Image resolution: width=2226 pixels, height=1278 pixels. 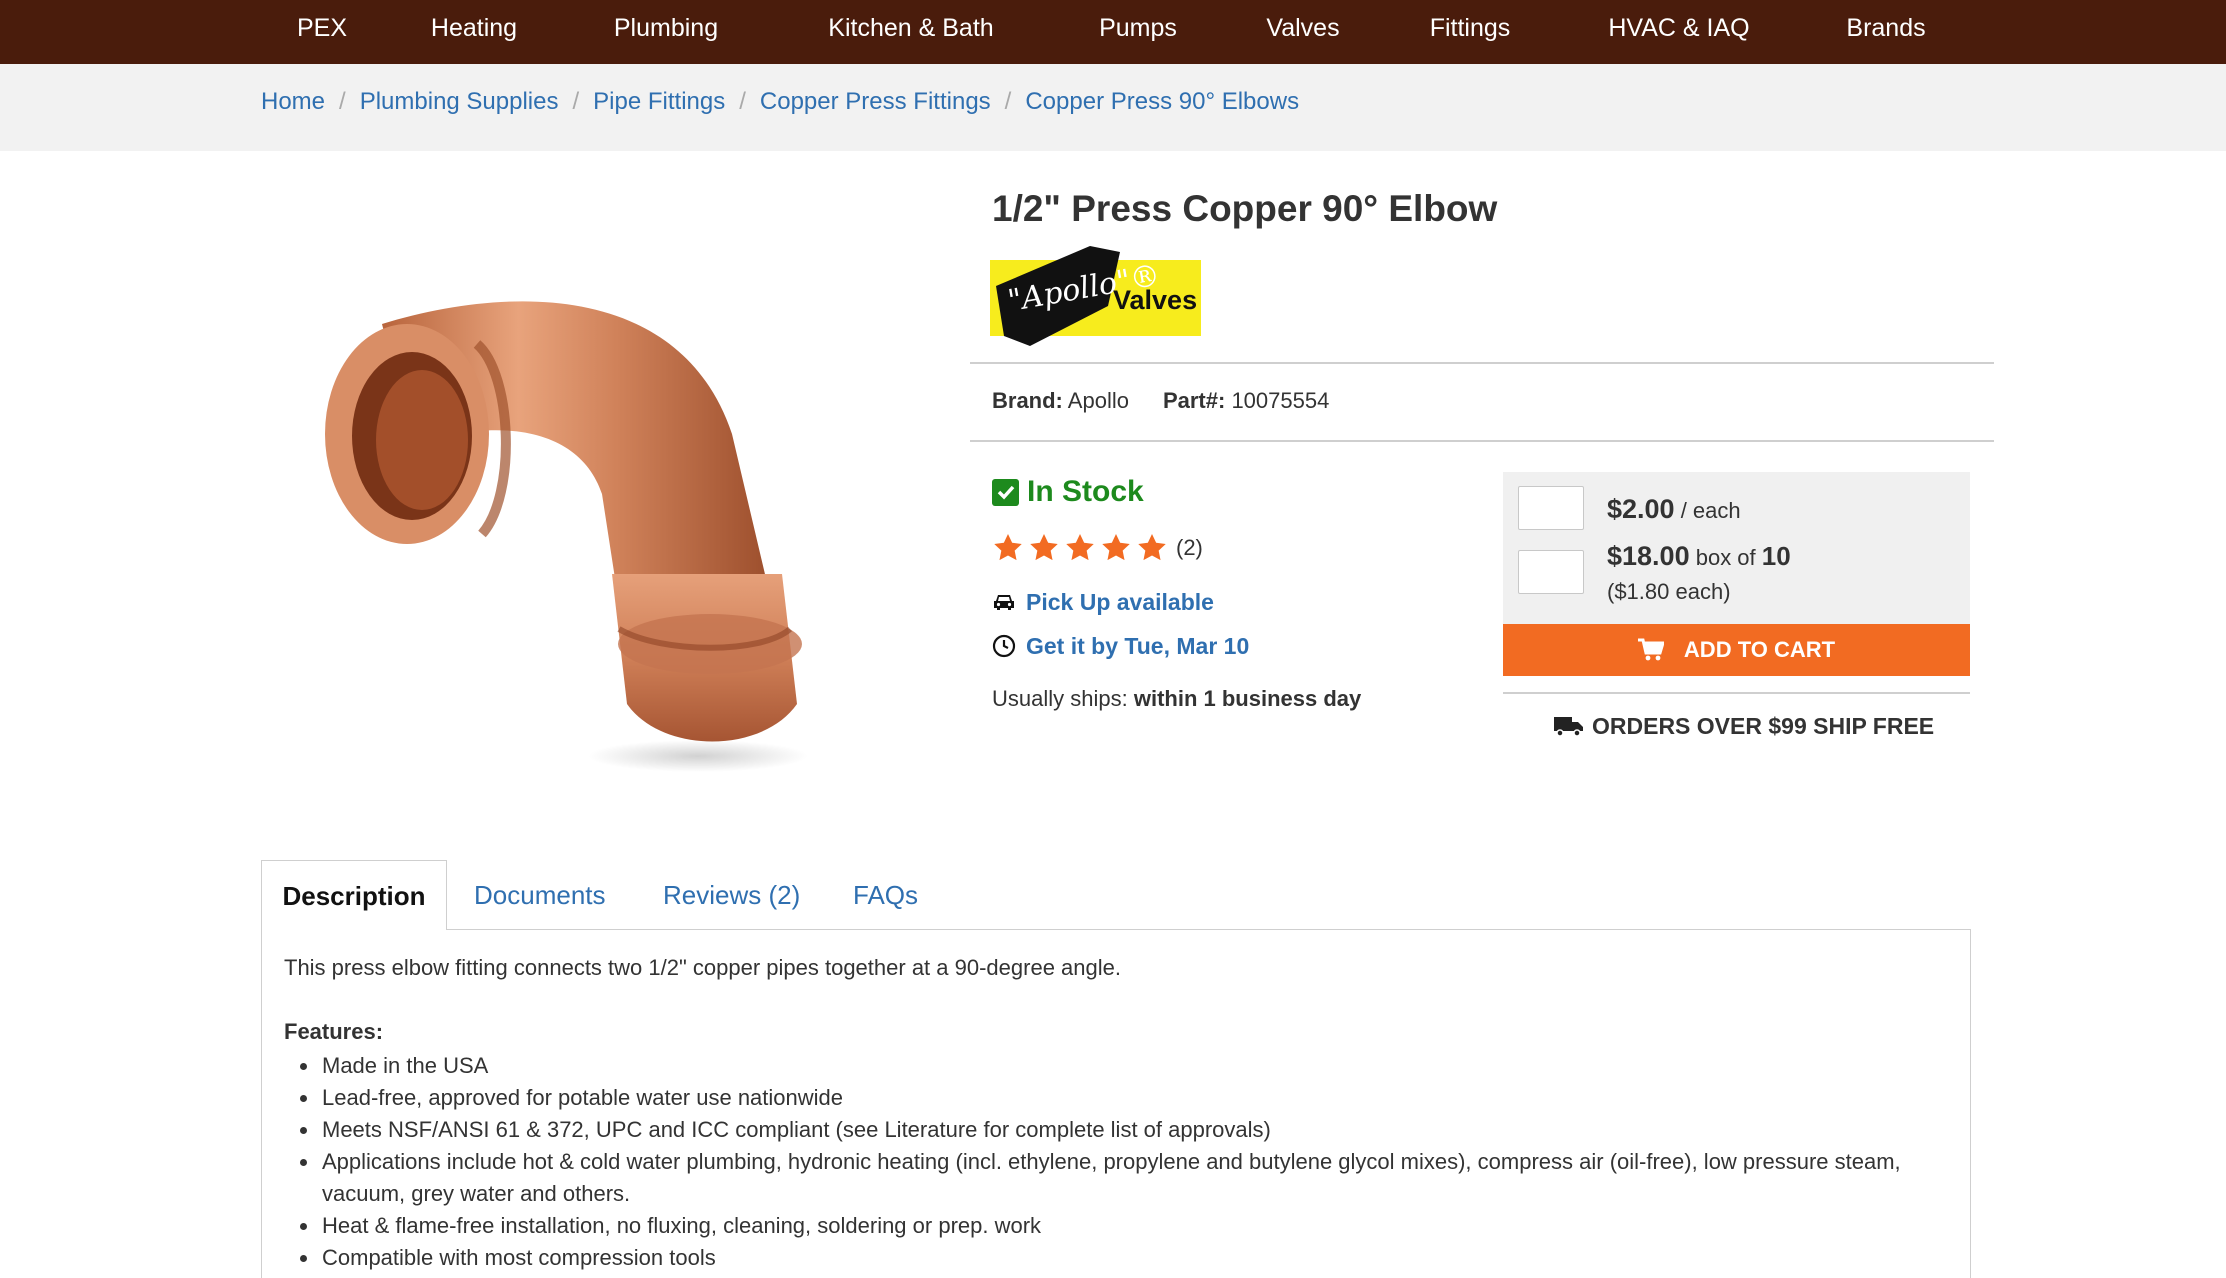 What do you see at coordinates (1776, 556) in the screenshot?
I see `box-quantity: 10` at bounding box center [1776, 556].